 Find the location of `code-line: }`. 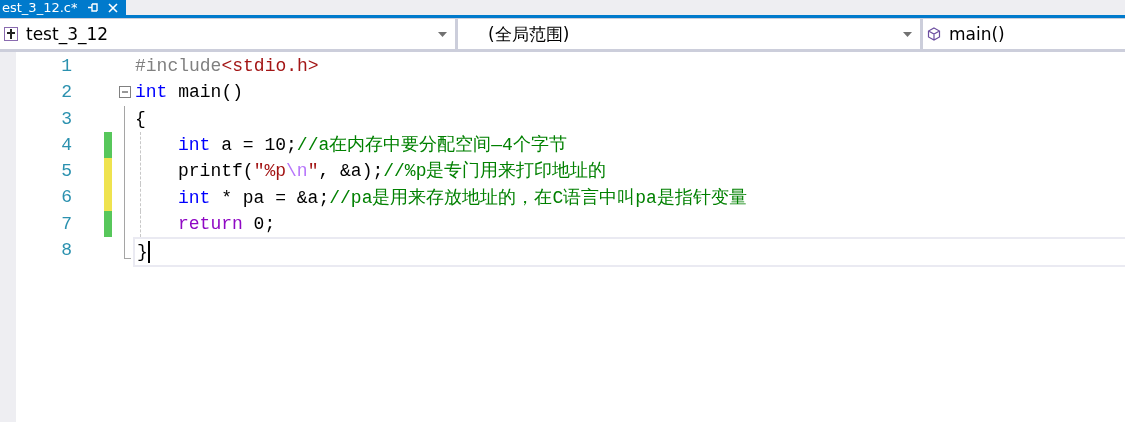

code-line: } is located at coordinates (142, 253).